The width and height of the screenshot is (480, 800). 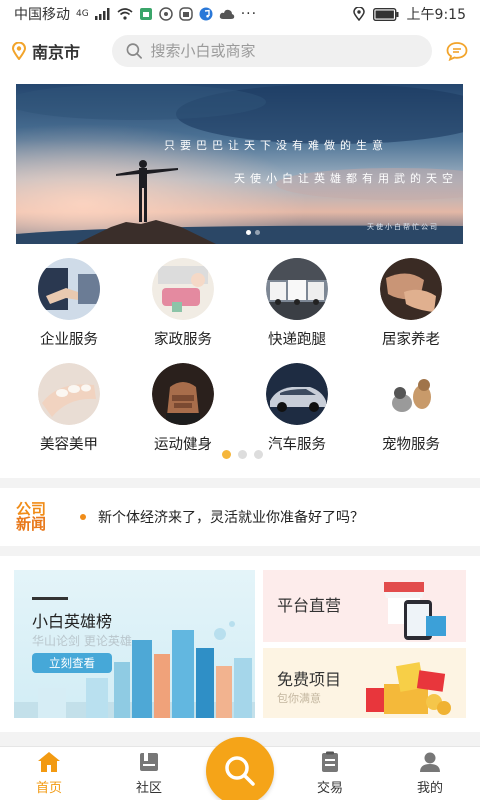 What do you see at coordinates (226, 14) in the screenshot?
I see `cloud-notification-icon` at bounding box center [226, 14].